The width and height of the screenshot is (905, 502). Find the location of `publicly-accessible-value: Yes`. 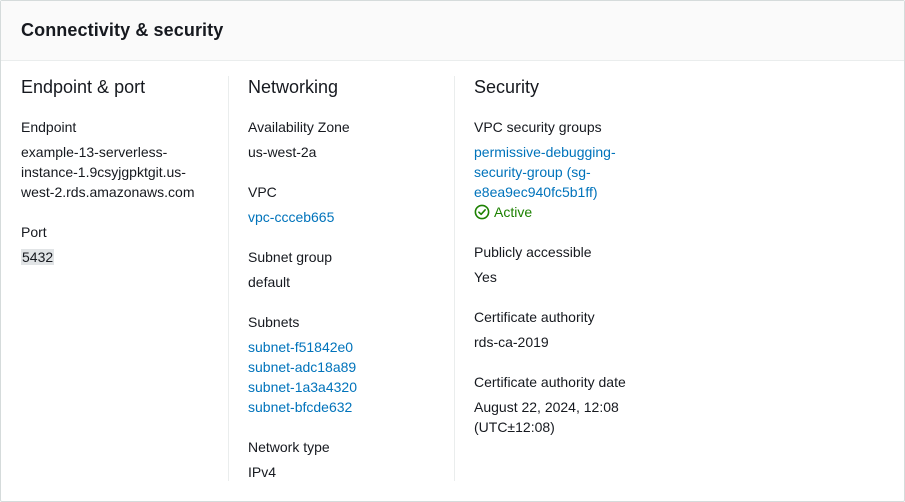

publicly-accessible-value: Yes is located at coordinates (485, 277).